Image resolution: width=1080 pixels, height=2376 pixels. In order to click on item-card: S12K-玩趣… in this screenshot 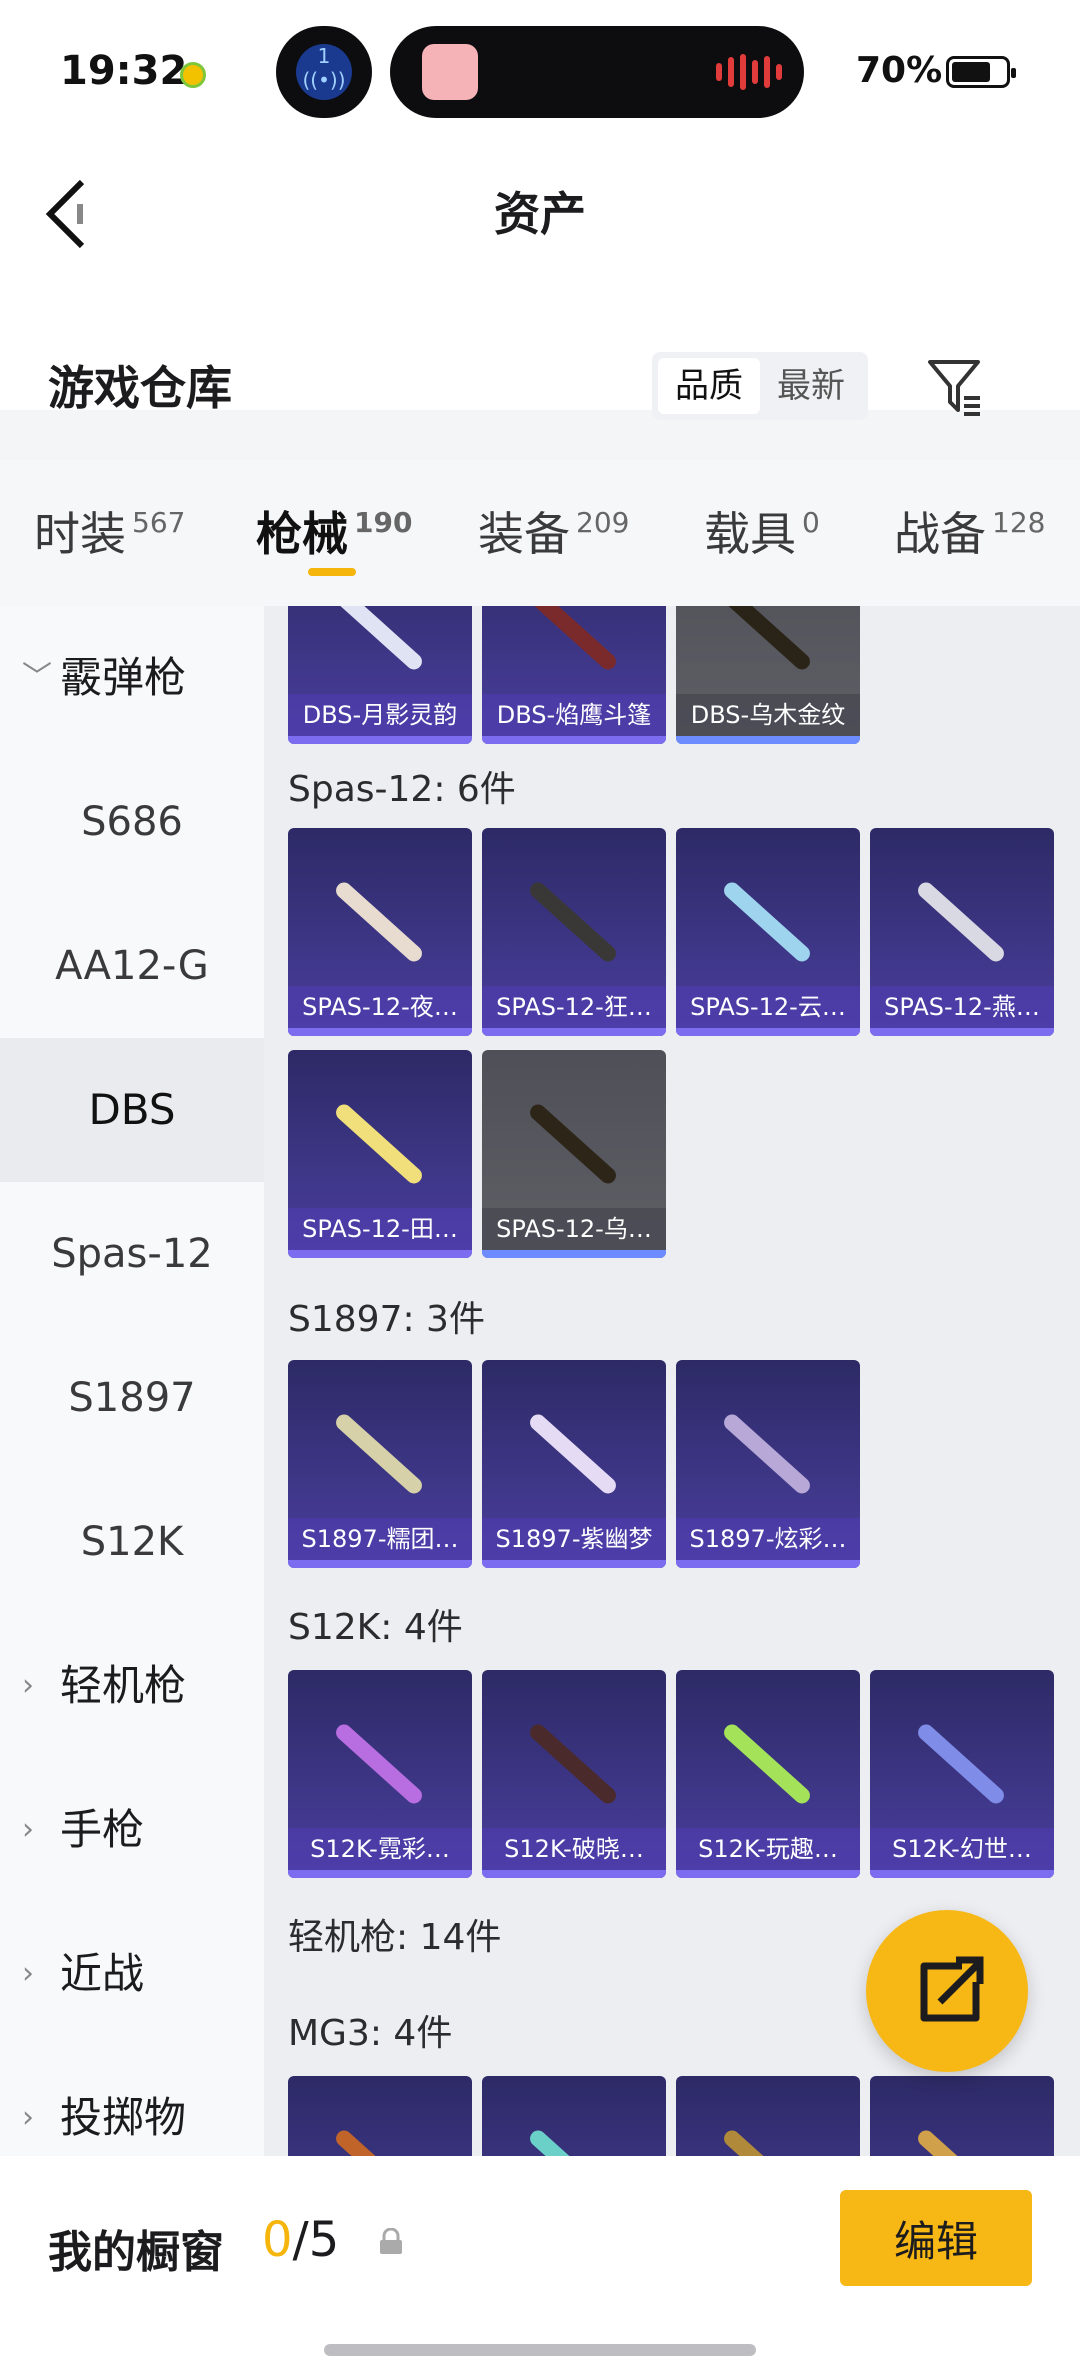, I will do `click(768, 1774)`.